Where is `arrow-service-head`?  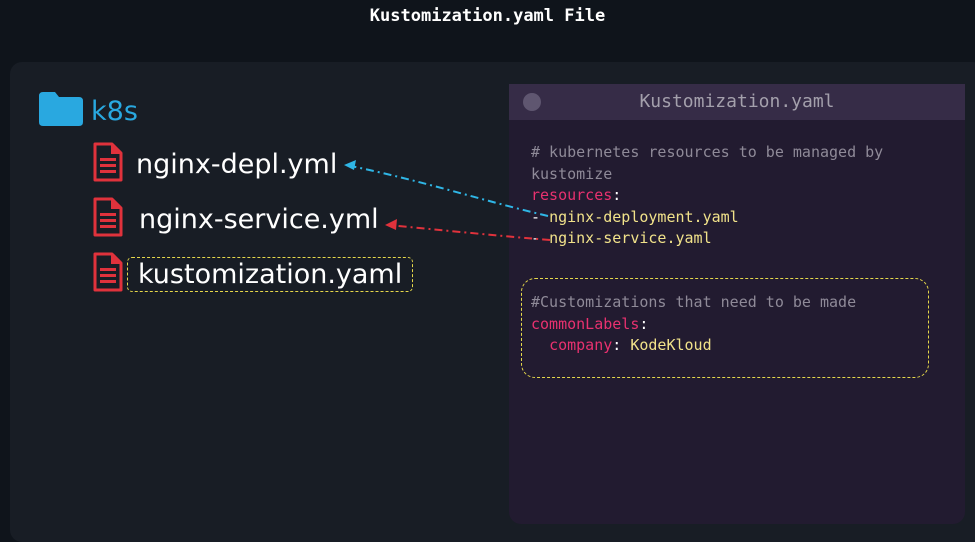 arrow-service-head is located at coordinates (391, 224).